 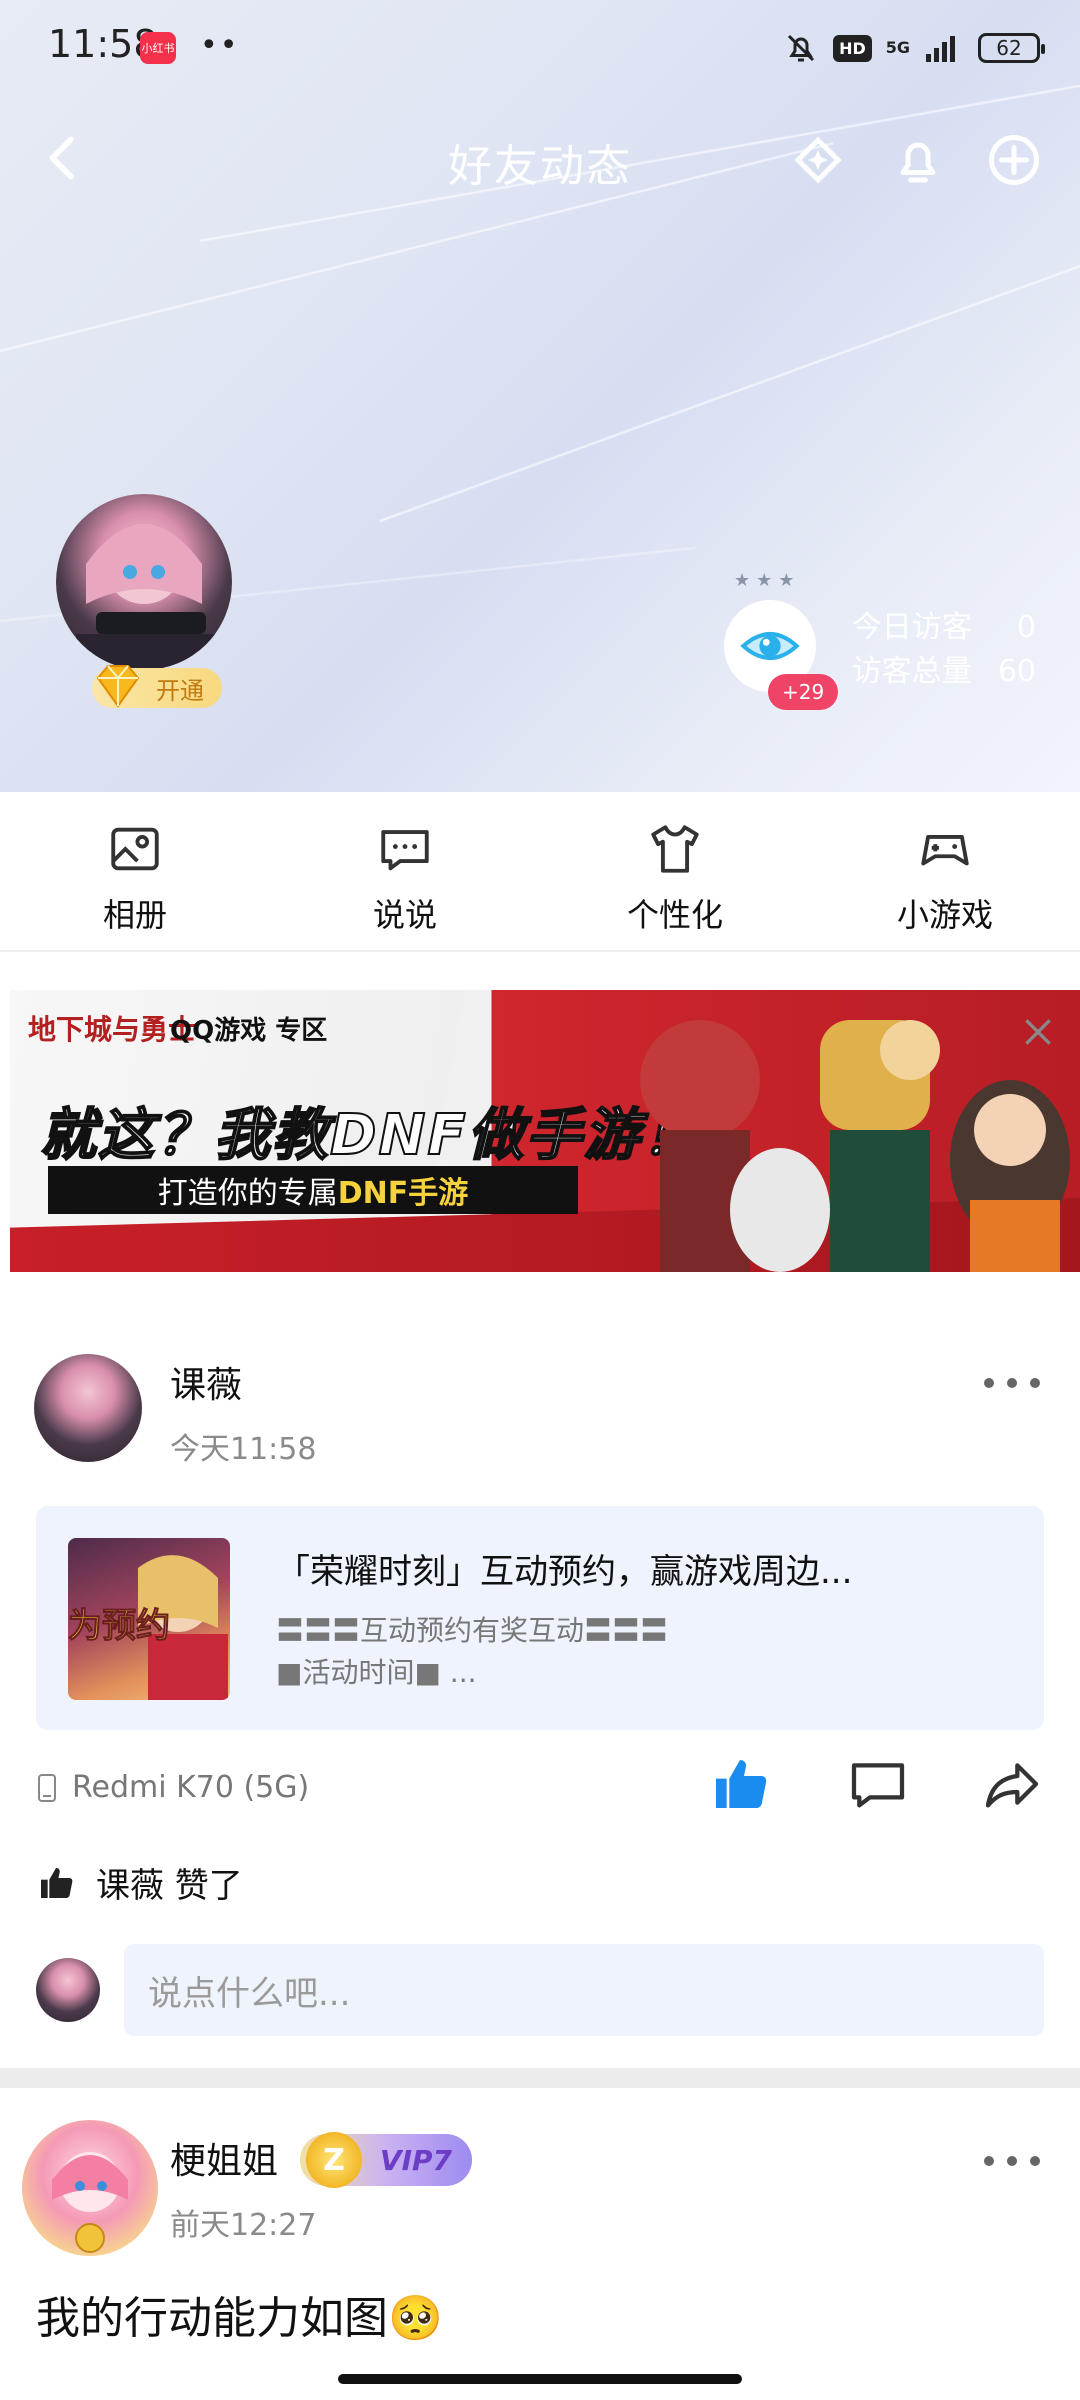 I want to click on speech-bubble-icon, so click(x=405, y=850).